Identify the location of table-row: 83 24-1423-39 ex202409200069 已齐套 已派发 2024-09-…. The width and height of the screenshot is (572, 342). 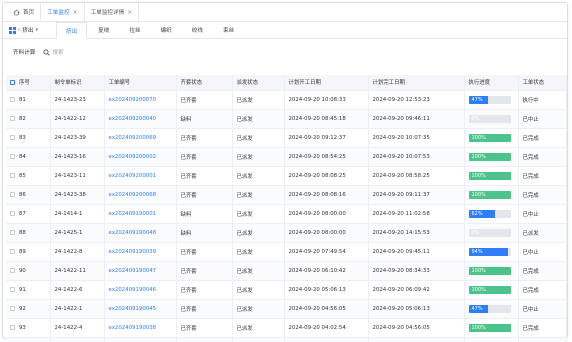
(286, 138).